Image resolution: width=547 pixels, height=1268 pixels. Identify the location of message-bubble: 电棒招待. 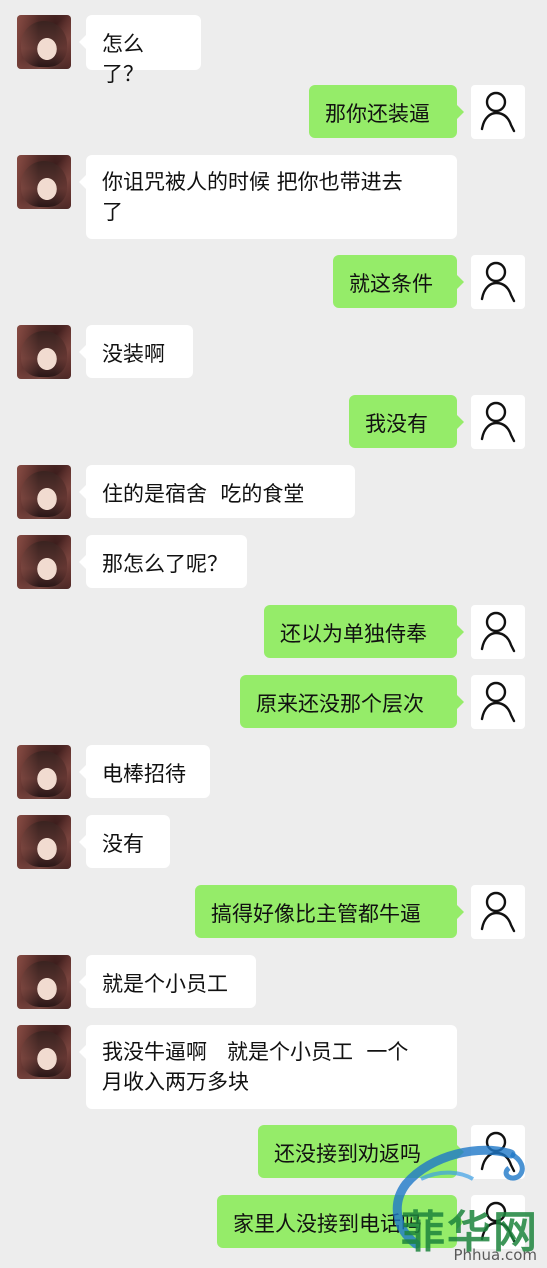
(144, 771).